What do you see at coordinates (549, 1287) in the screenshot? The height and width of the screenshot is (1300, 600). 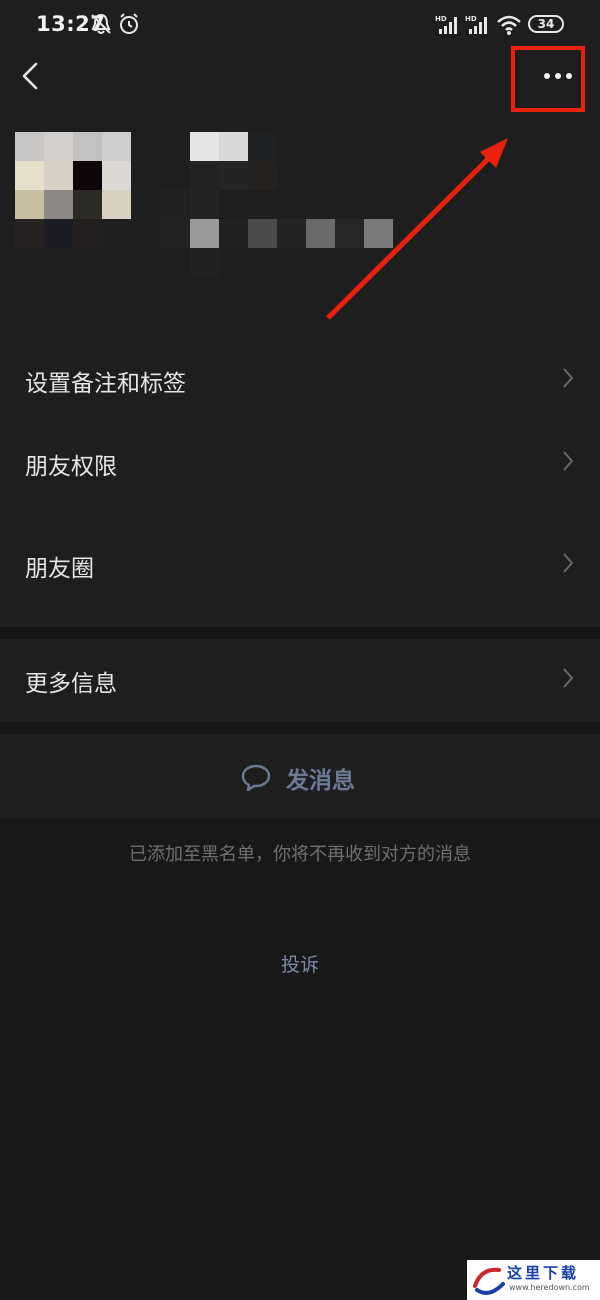 I see `watermark-url: www.heredown.com` at bounding box center [549, 1287].